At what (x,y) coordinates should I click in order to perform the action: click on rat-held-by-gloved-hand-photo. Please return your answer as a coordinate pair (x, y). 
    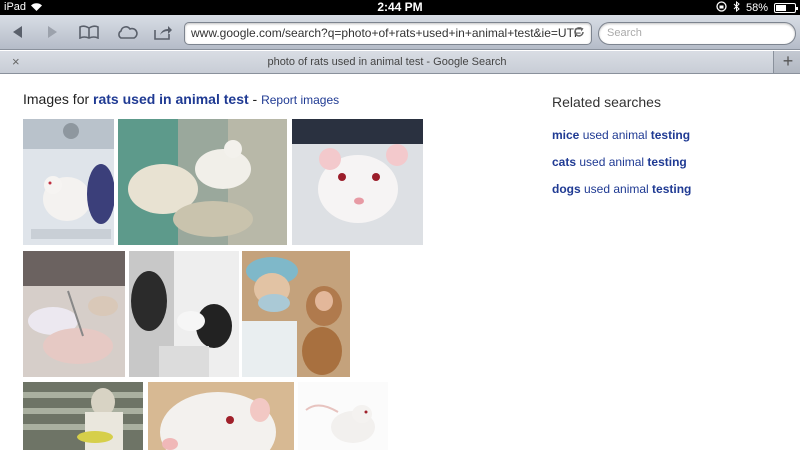
    Looking at the image, I should click on (202, 182).